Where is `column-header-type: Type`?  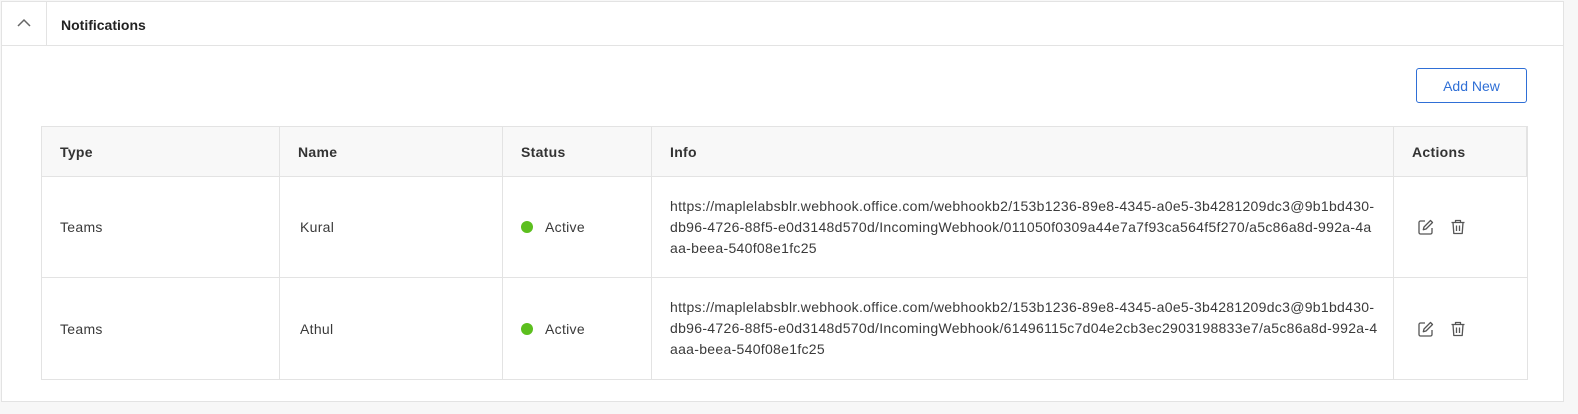
column-header-type: Type is located at coordinates (161, 151).